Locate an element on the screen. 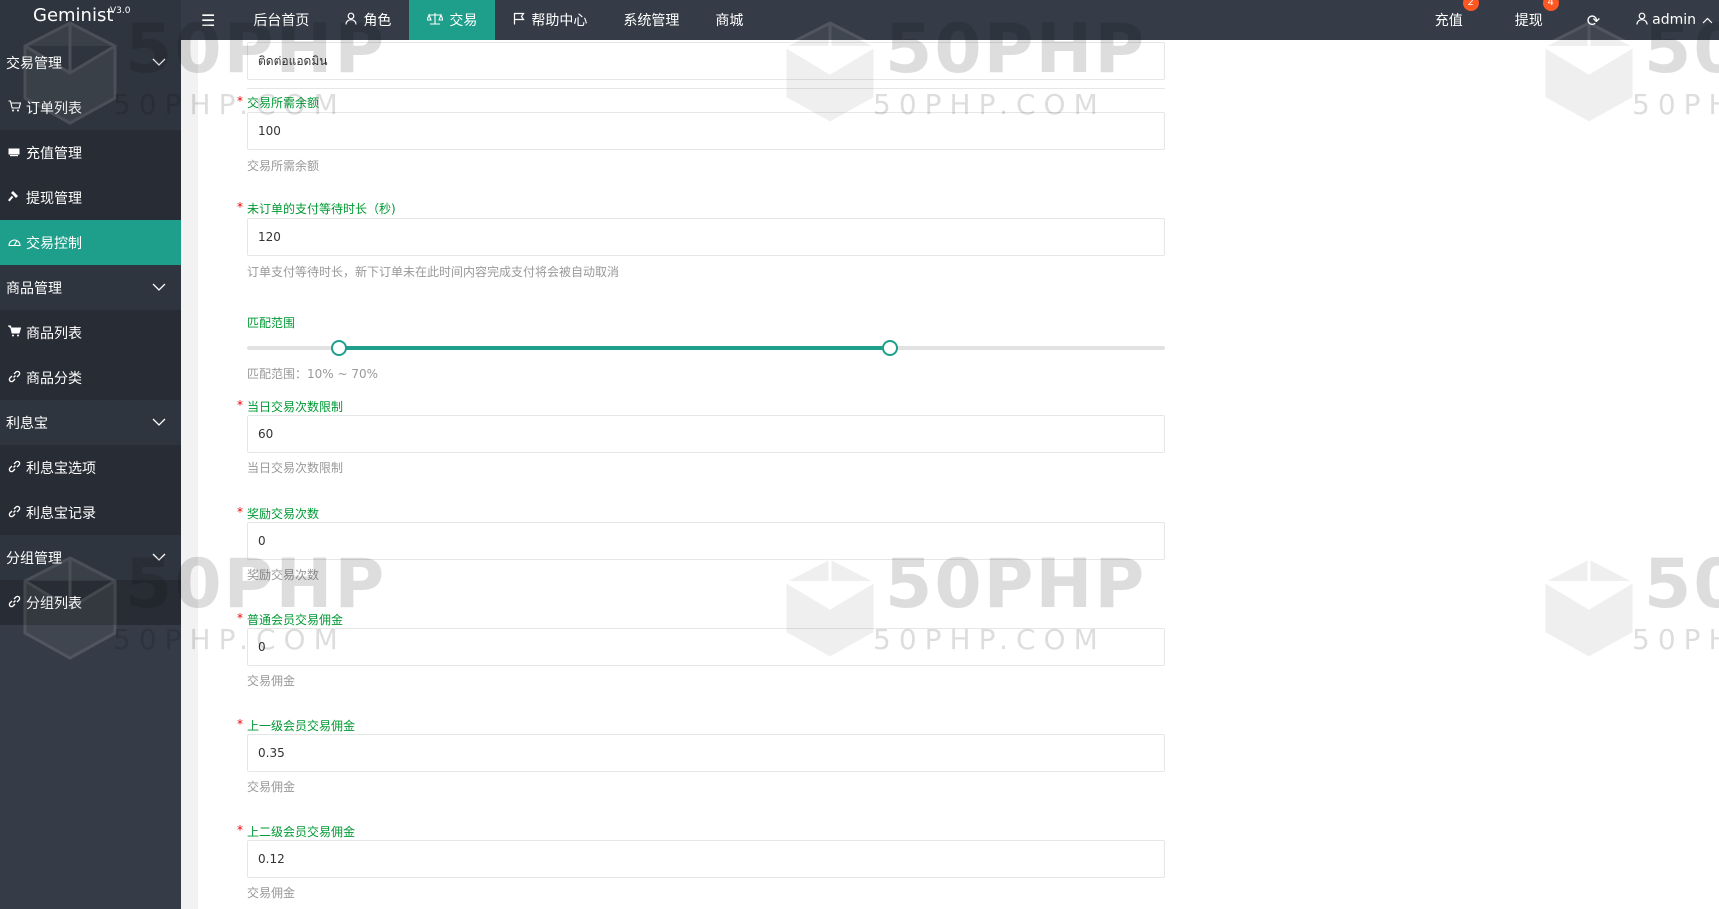 The image size is (1719, 909). bonus-count-input is located at coordinates (706, 541).